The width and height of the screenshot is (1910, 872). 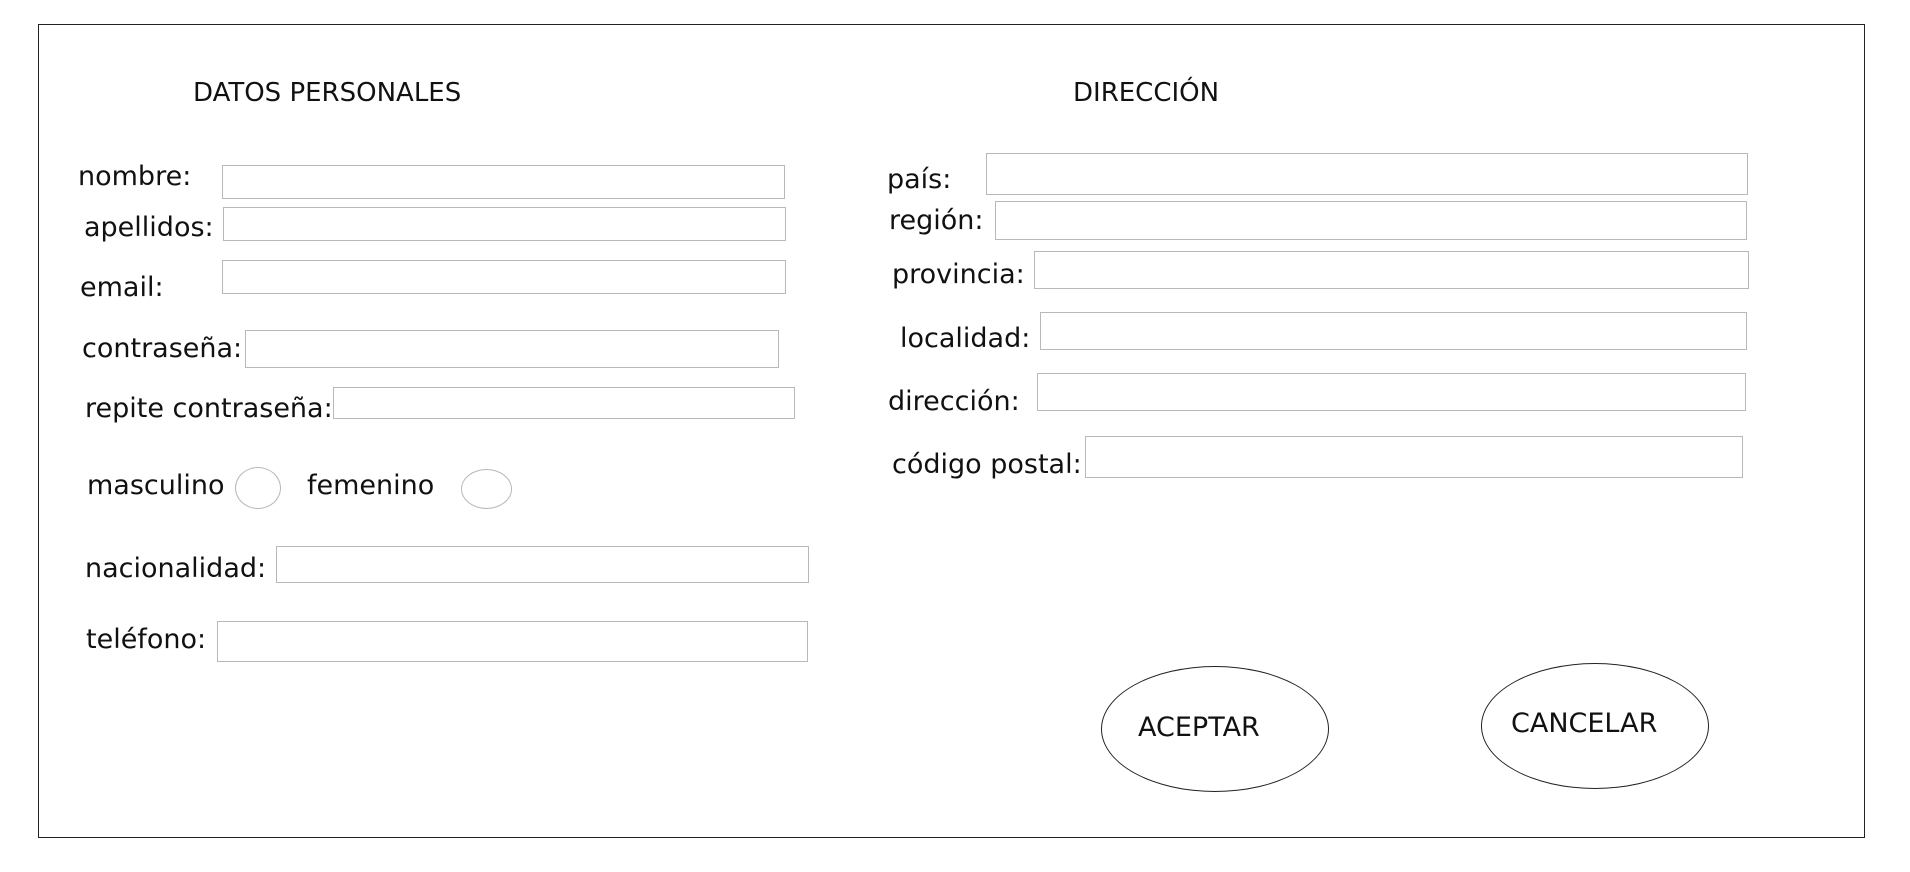 What do you see at coordinates (149, 227) in the screenshot?
I see `apellidos-label: apellidos:` at bounding box center [149, 227].